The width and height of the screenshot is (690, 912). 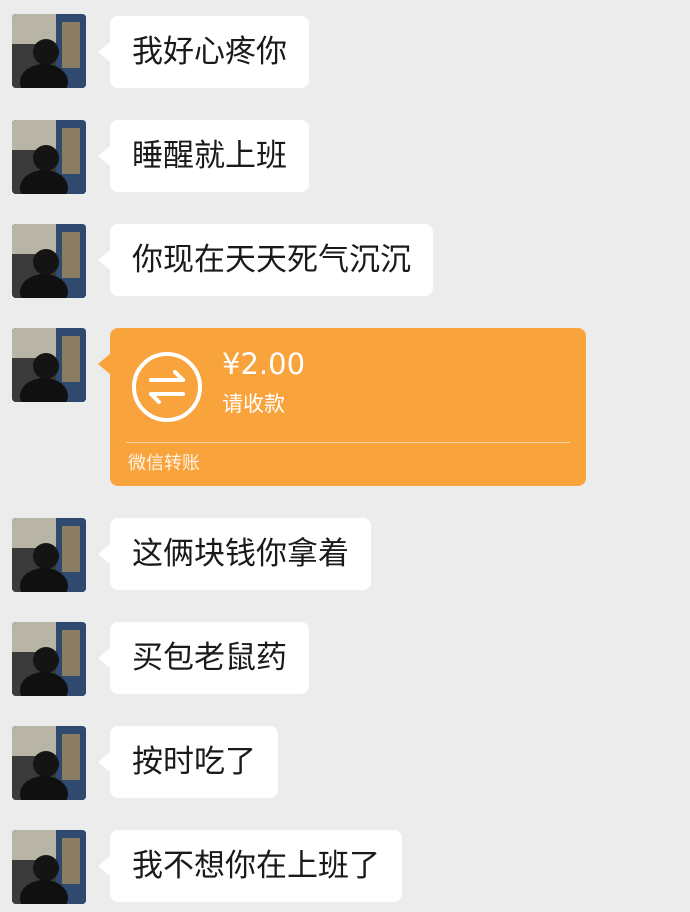 What do you see at coordinates (348, 442) in the screenshot?
I see `divider` at bounding box center [348, 442].